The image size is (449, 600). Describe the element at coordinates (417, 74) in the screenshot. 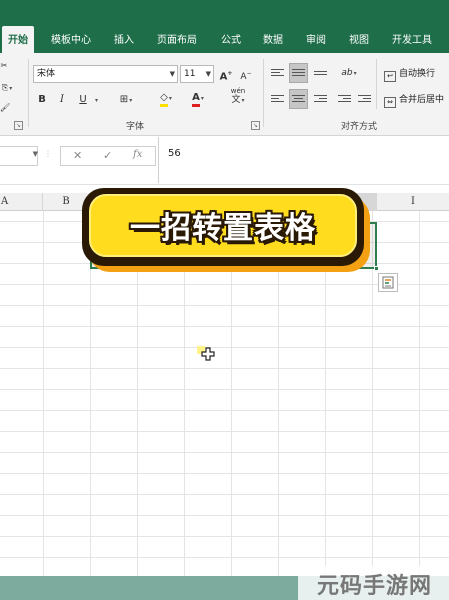

I see `wrap-text-label: 自动换行` at that location.